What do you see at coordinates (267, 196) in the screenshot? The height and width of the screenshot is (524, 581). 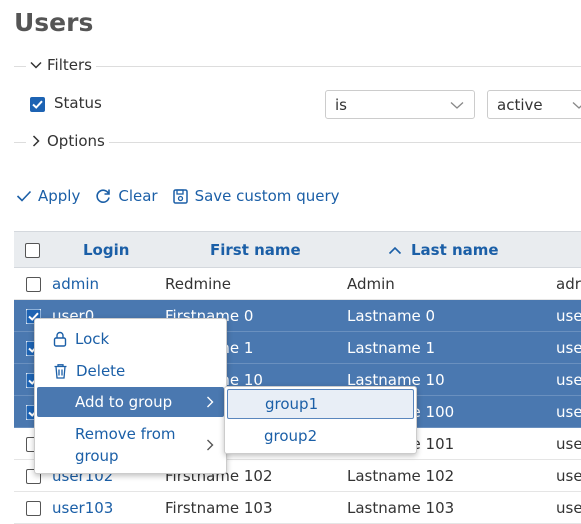 I see `save-query-label: Save custom query` at bounding box center [267, 196].